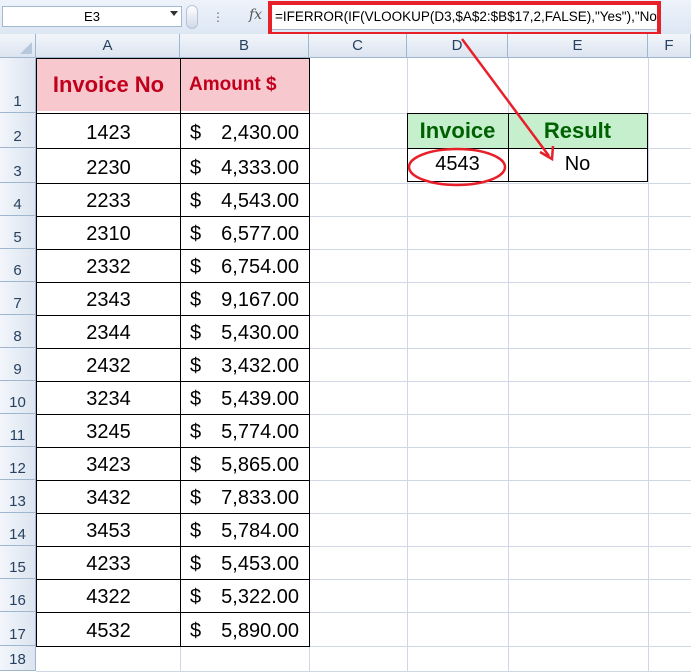 The height and width of the screenshot is (672, 691). I want to click on amount-cell: $5,865.00, so click(244, 463).